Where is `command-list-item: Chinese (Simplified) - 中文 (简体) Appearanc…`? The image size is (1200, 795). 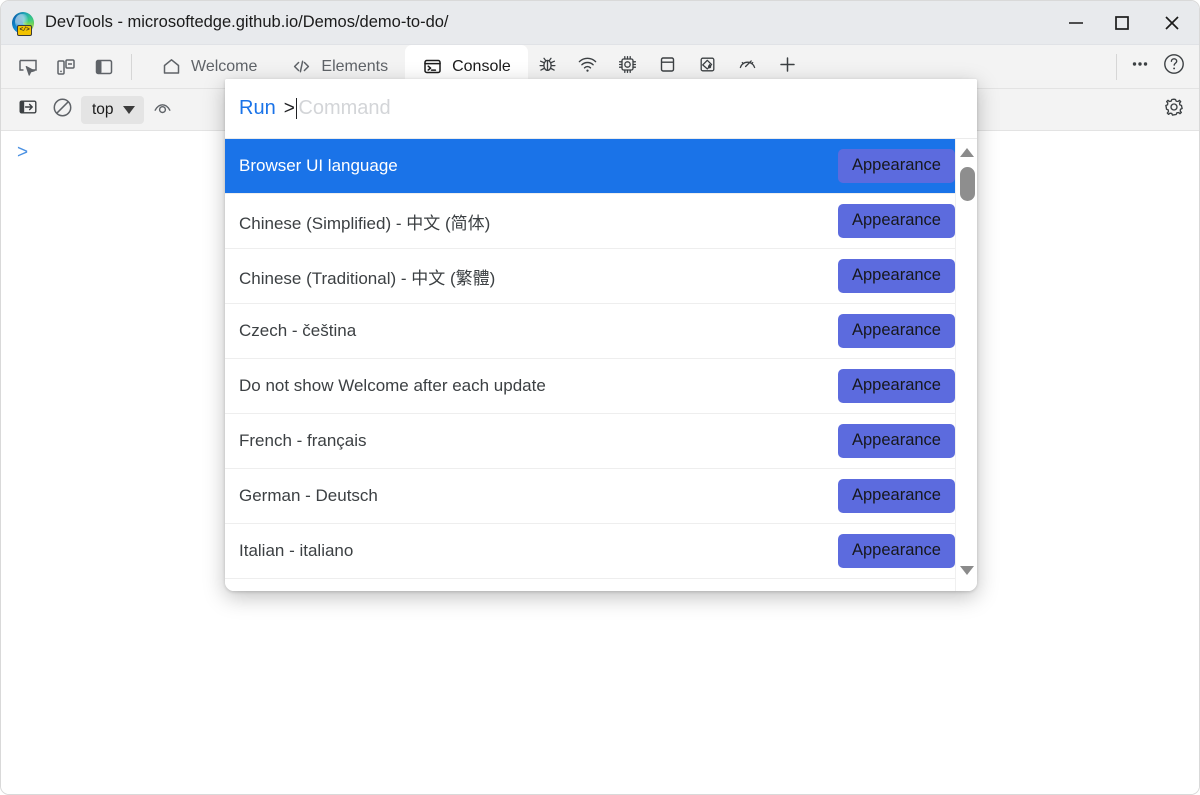
command-list-item: Chinese (Simplified) - 中文 (简体) Appearanc… is located at coordinates (601, 221).